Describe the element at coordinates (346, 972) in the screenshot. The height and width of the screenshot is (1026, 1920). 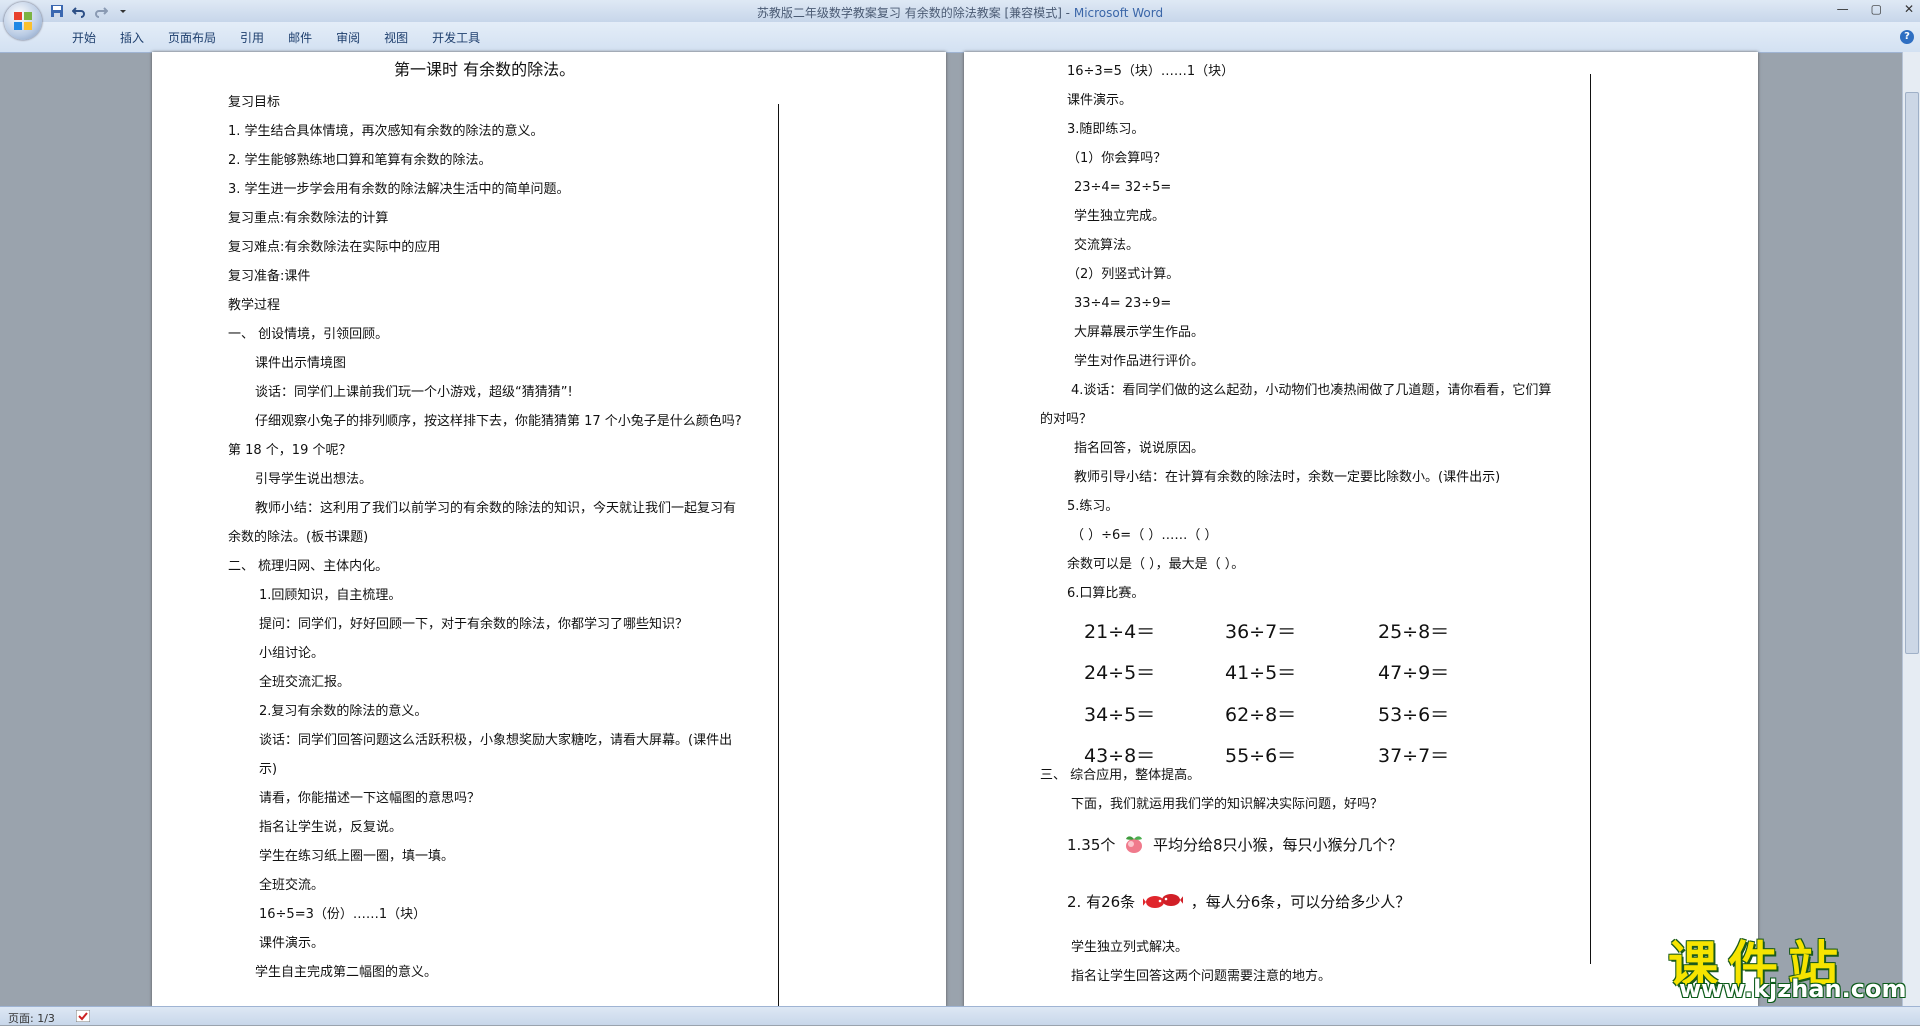
I see `doc-line: 学生自主完成第二幅图的意义。` at that location.